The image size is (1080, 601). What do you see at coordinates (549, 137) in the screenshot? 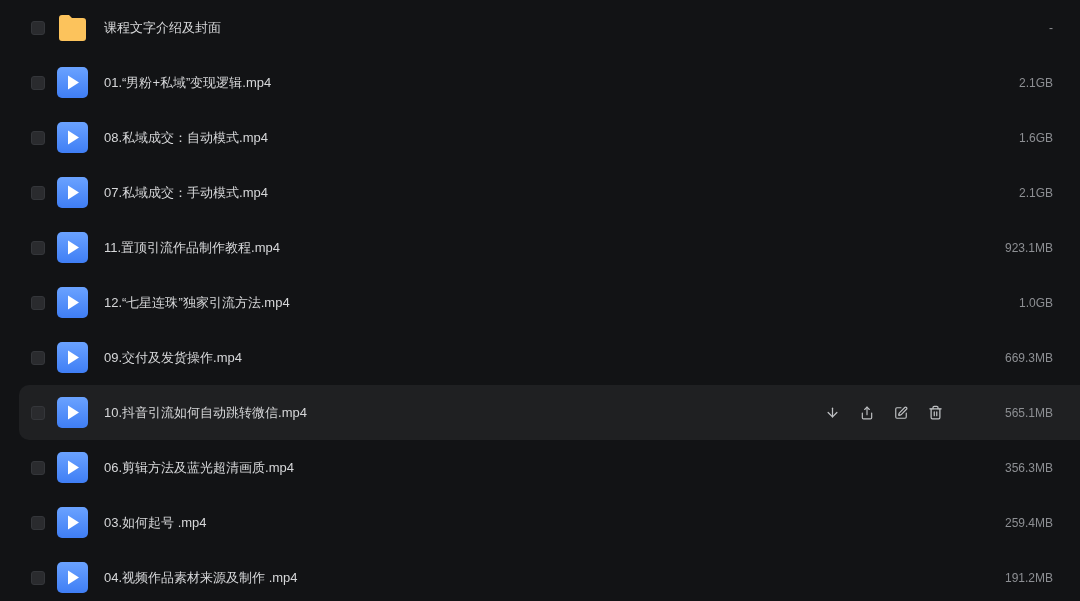
I see `file-row: 08.私域成交：自动模式.mp4 1.6GB` at bounding box center [549, 137].